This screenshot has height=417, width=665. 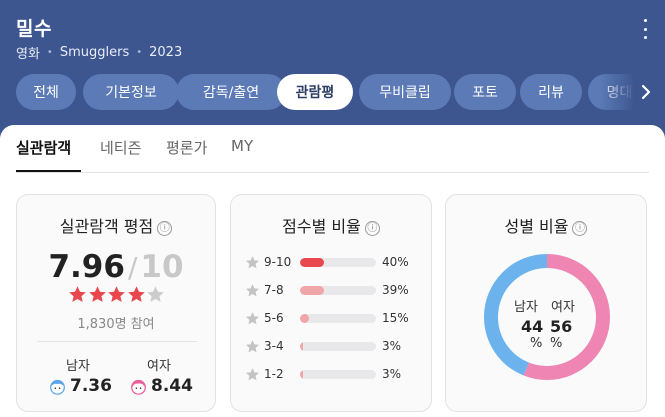 I want to click on tab-basic-info: 기본정보, so click(x=131, y=92).